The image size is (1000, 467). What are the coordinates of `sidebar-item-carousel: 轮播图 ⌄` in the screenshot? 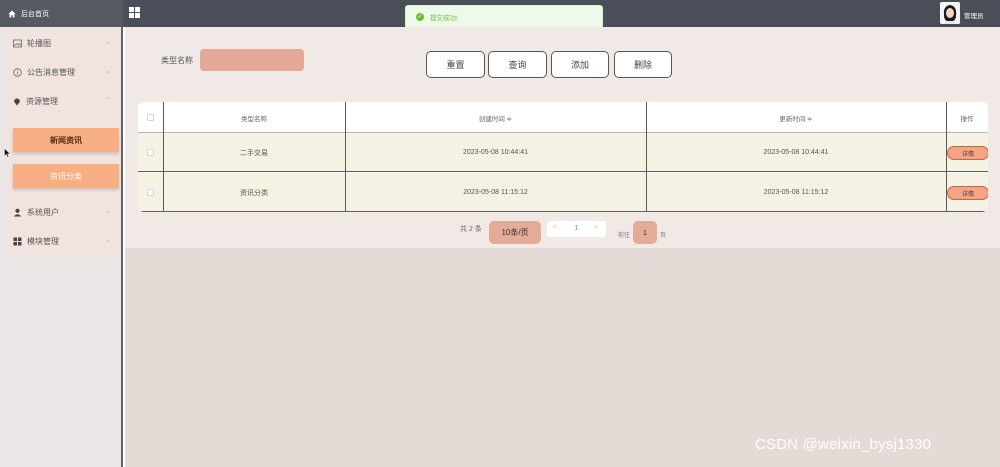 It's located at (63, 43).